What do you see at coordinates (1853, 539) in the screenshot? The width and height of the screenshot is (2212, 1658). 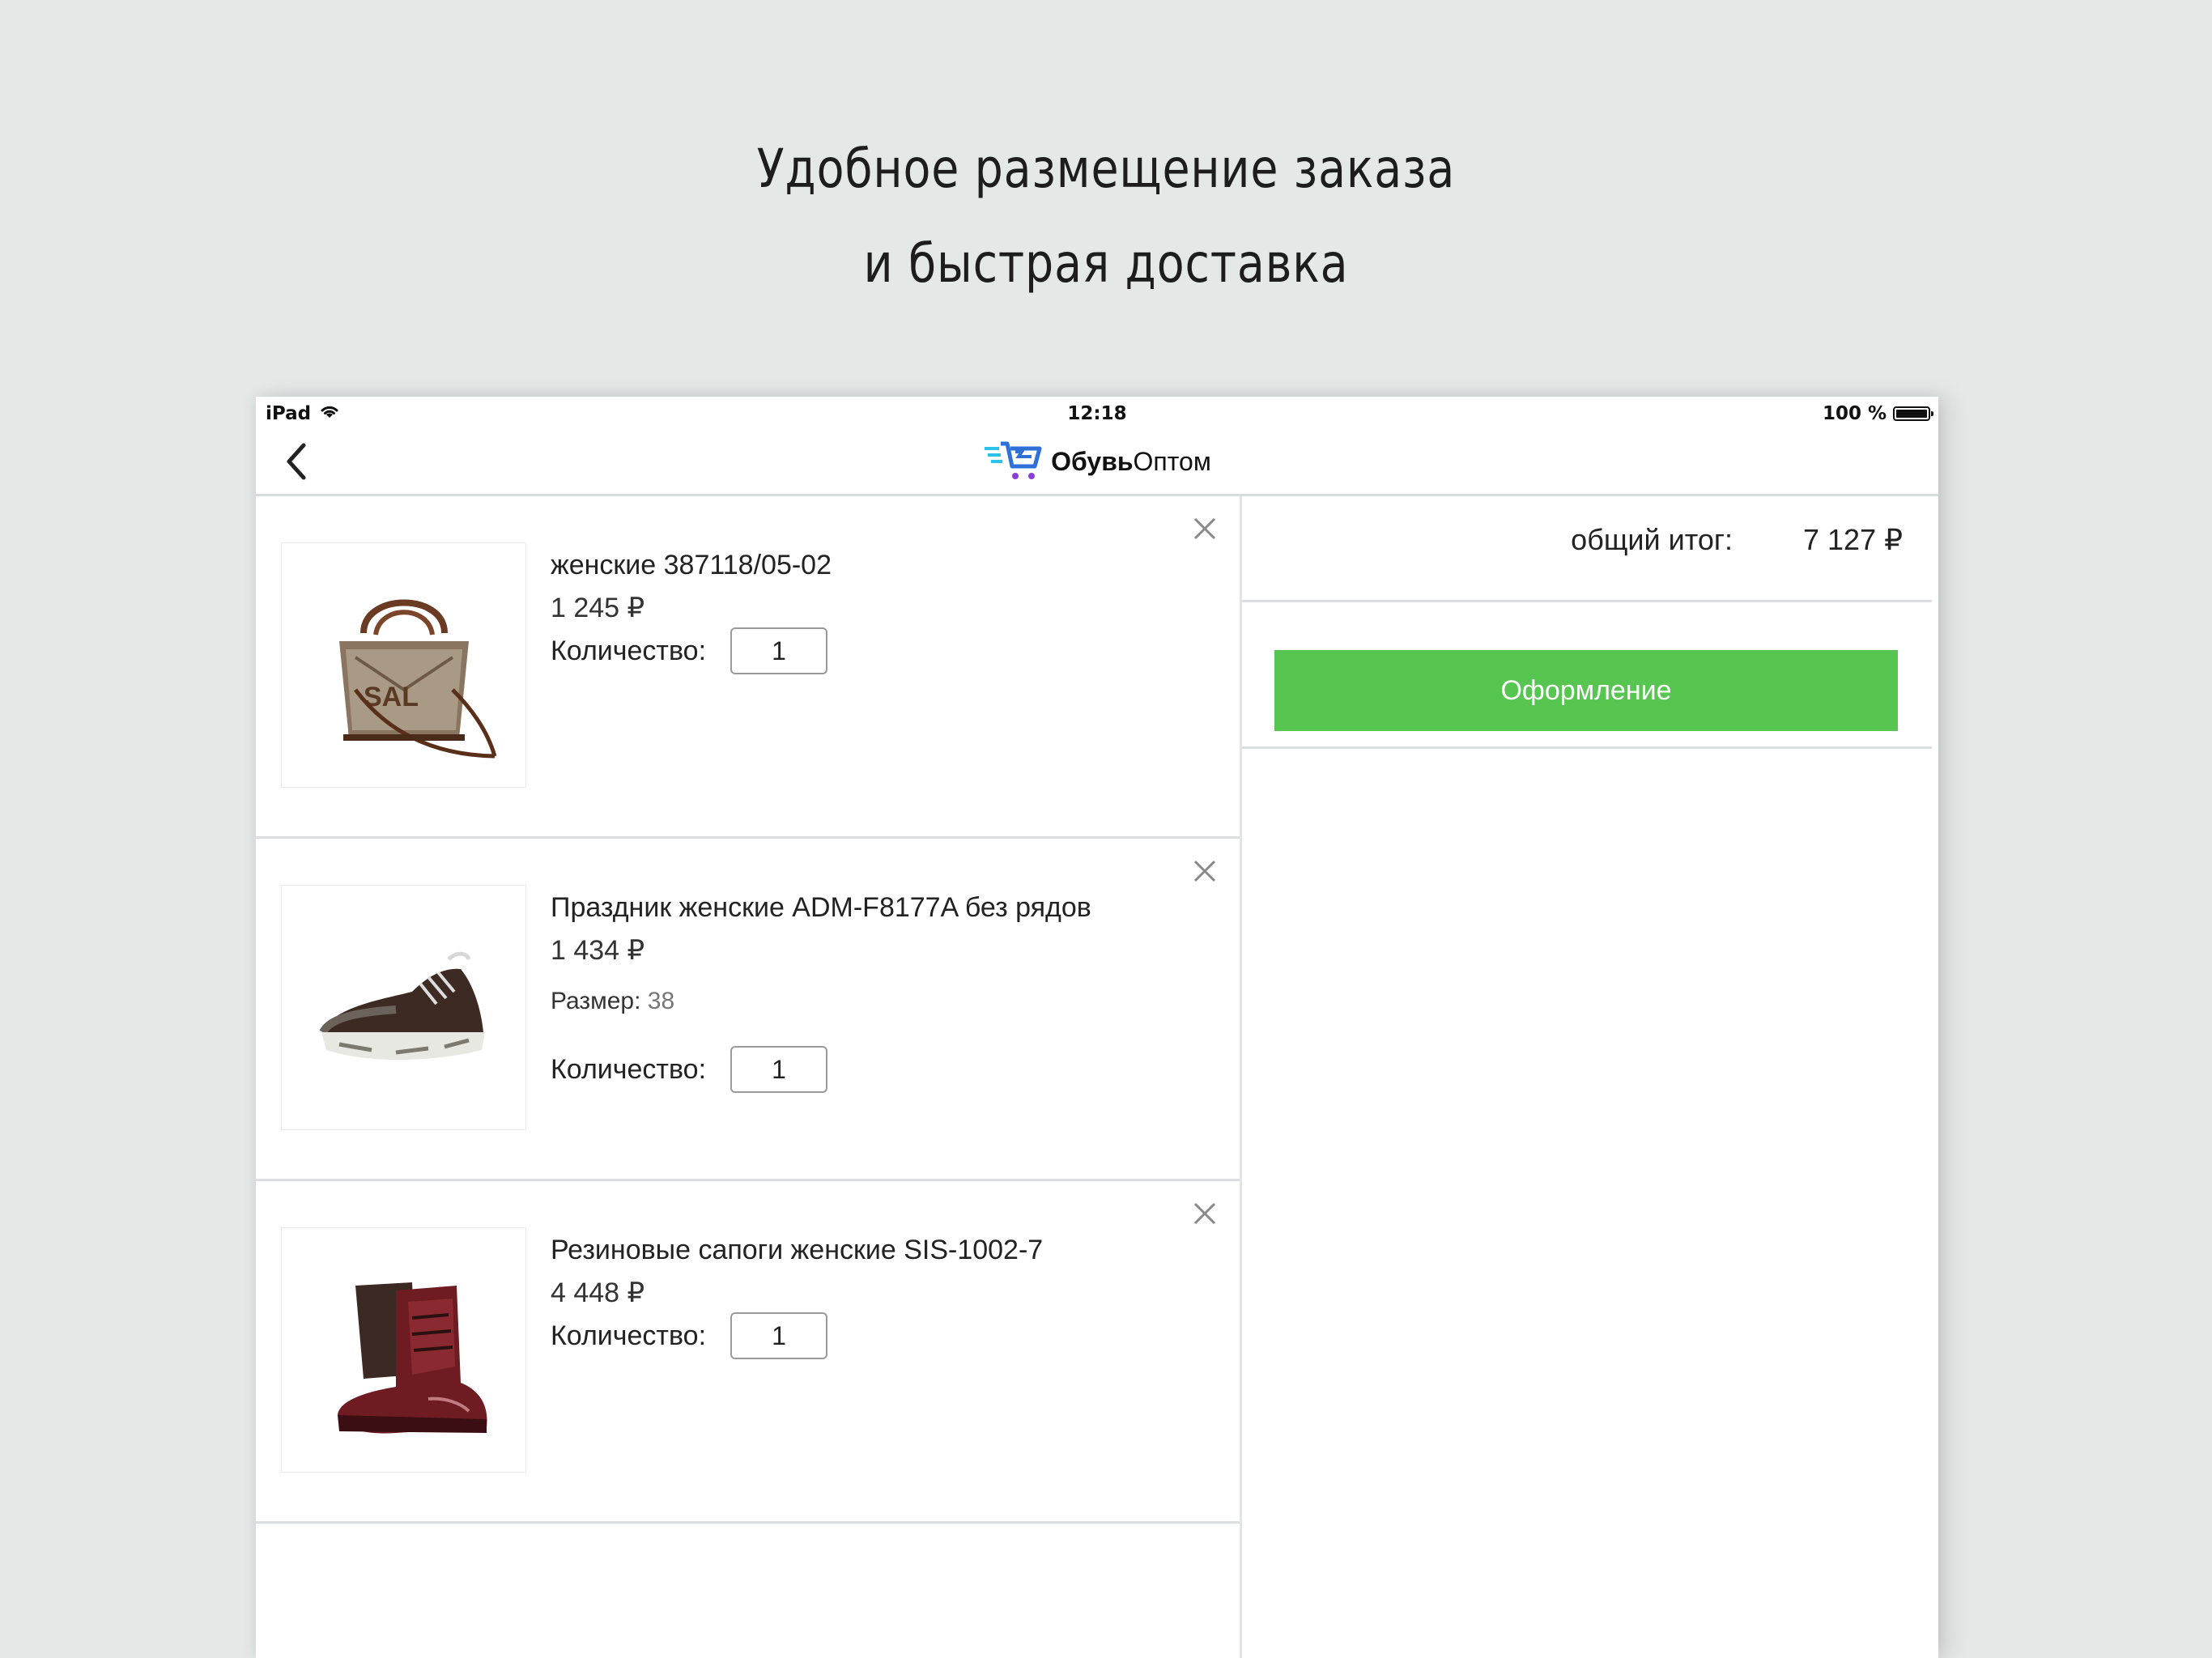 I see `total-value: 7 127 ₽` at bounding box center [1853, 539].